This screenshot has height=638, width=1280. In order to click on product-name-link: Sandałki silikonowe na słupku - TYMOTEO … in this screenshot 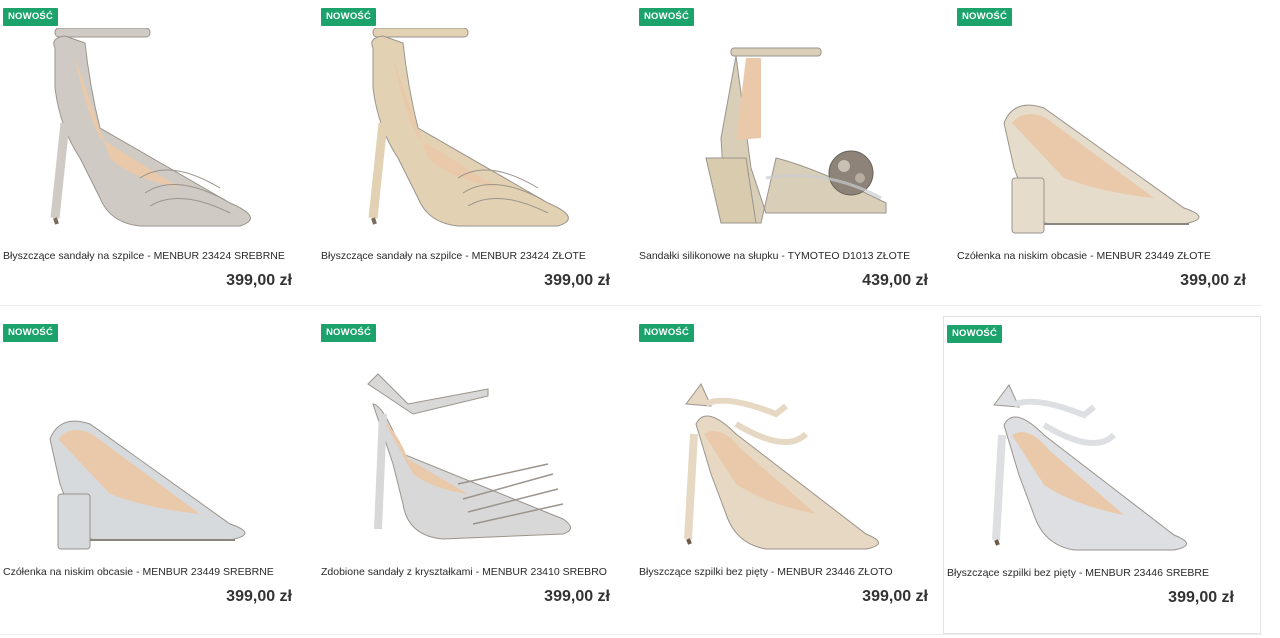, I will do `click(791, 256)`.